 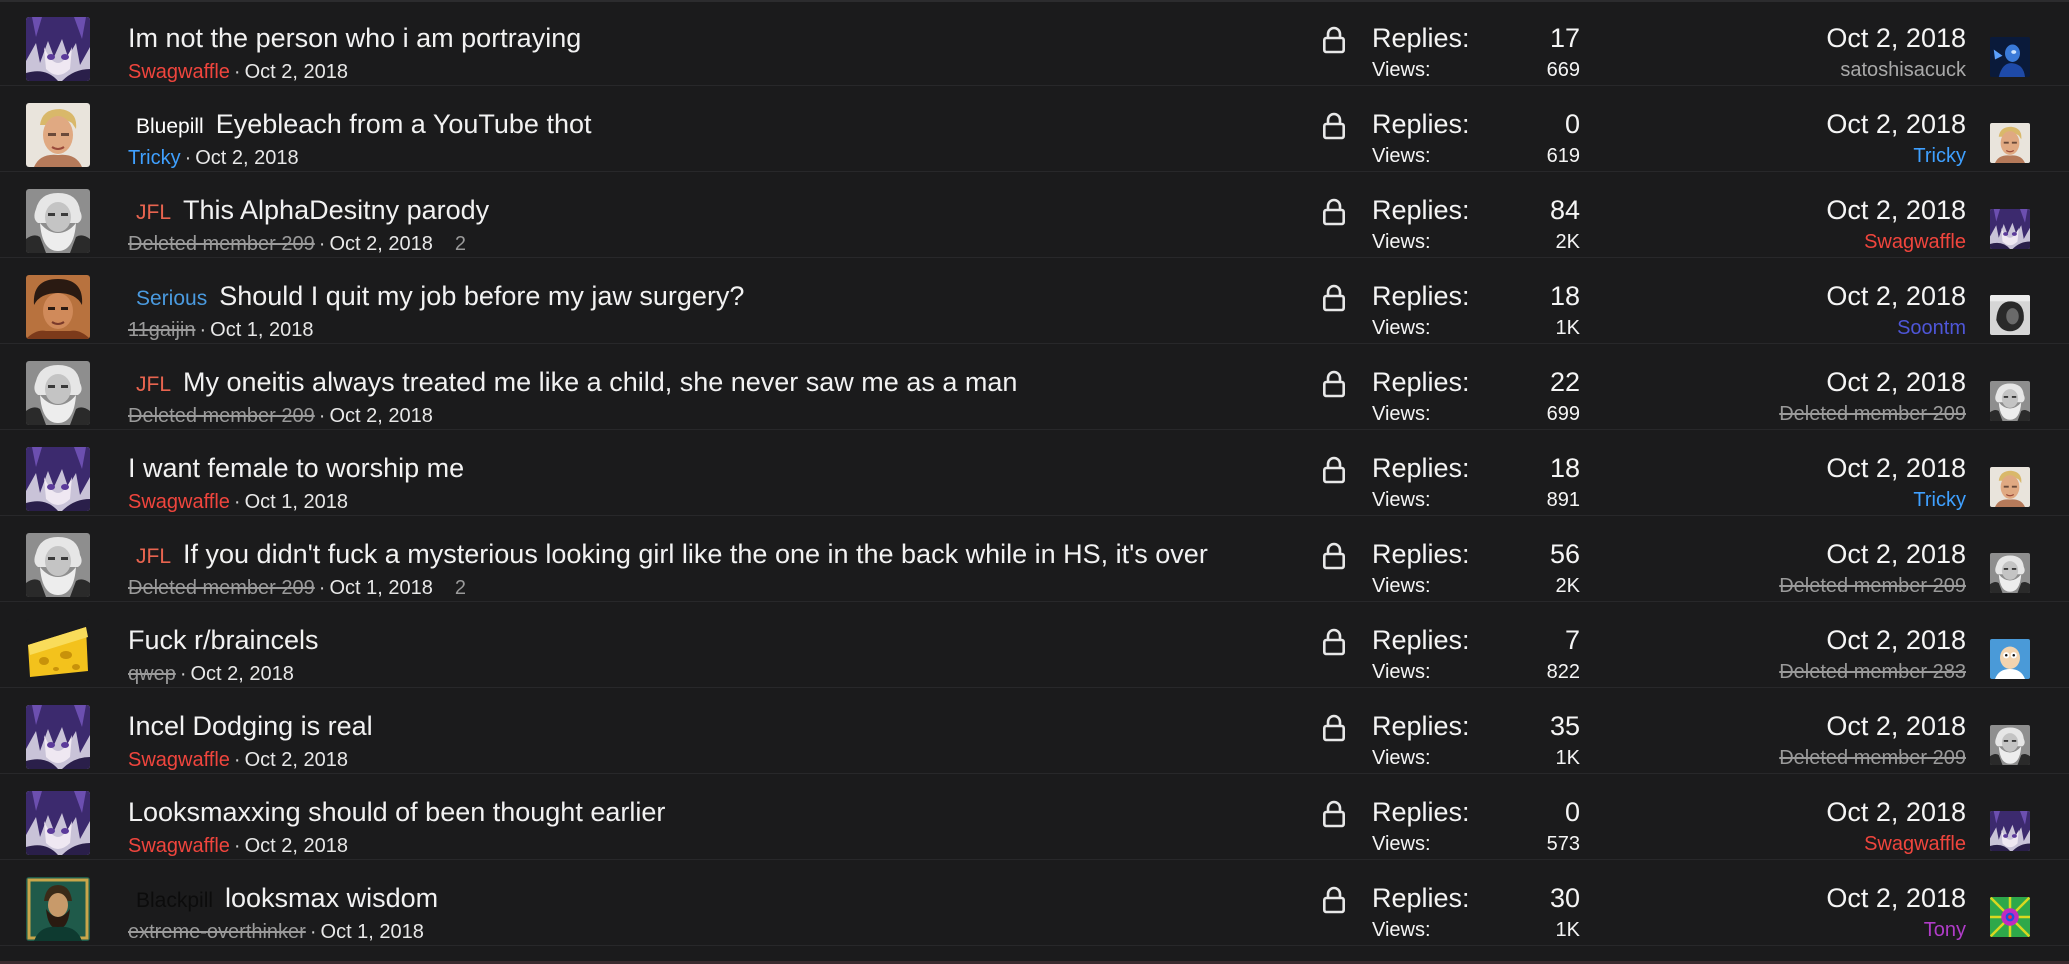 I want to click on cartoon-man-avatar, so click(x=2010, y=659).